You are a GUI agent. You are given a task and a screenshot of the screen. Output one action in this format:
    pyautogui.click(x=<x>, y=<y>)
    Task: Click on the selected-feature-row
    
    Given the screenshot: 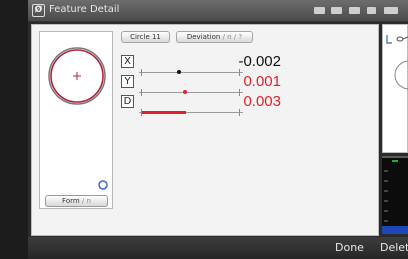 What is the action you would take?
    pyautogui.click(x=395, y=230)
    